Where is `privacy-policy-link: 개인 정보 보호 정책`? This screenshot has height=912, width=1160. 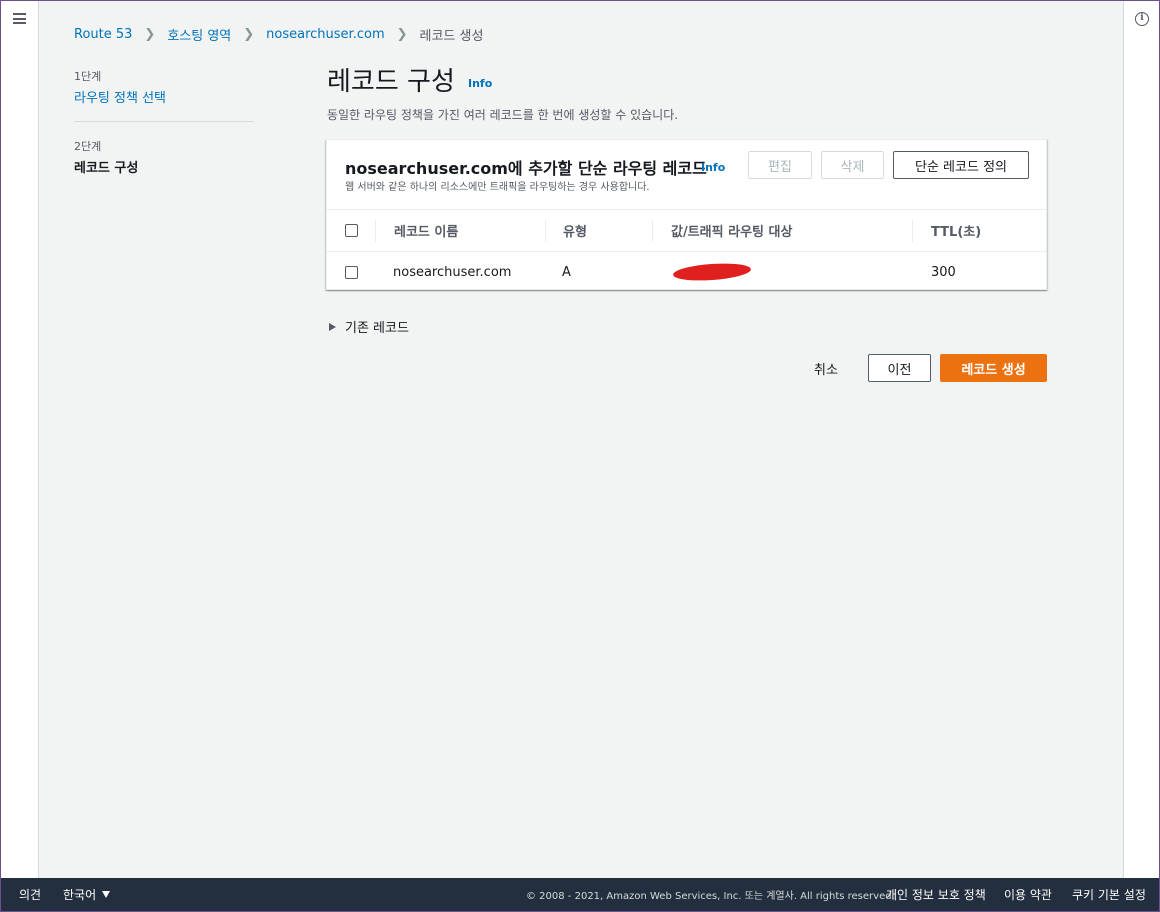 privacy-policy-link: 개인 정보 보호 정책 is located at coordinates (936, 894).